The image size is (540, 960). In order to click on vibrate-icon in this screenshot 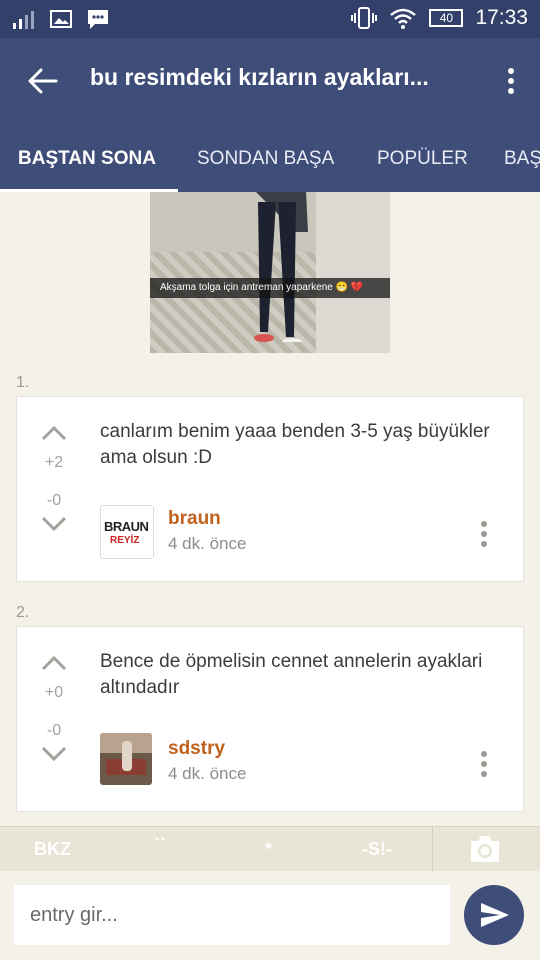, I will do `click(364, 18)`.